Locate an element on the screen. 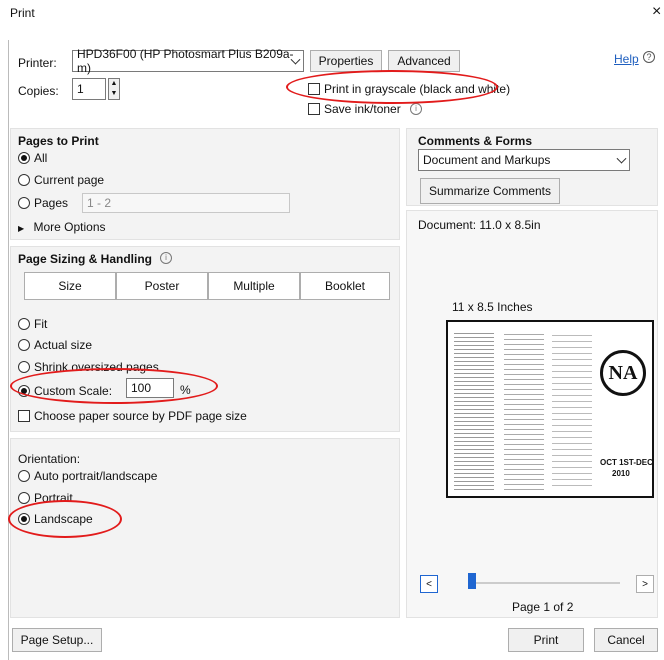 The width and height of the screenshot is (664, 660). current-page-label: Current page is located at coordinates (69, 180).